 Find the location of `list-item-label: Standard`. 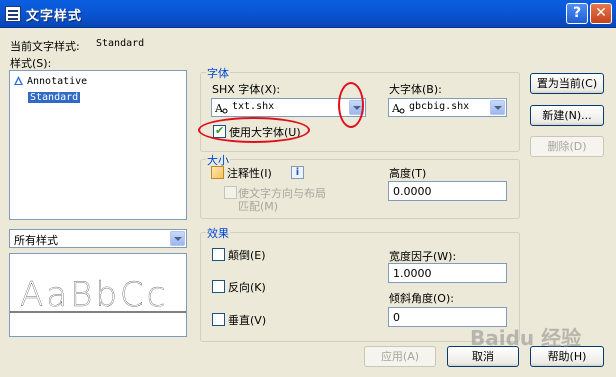

list-item-label: Standard is located at coordinates (54, 97).